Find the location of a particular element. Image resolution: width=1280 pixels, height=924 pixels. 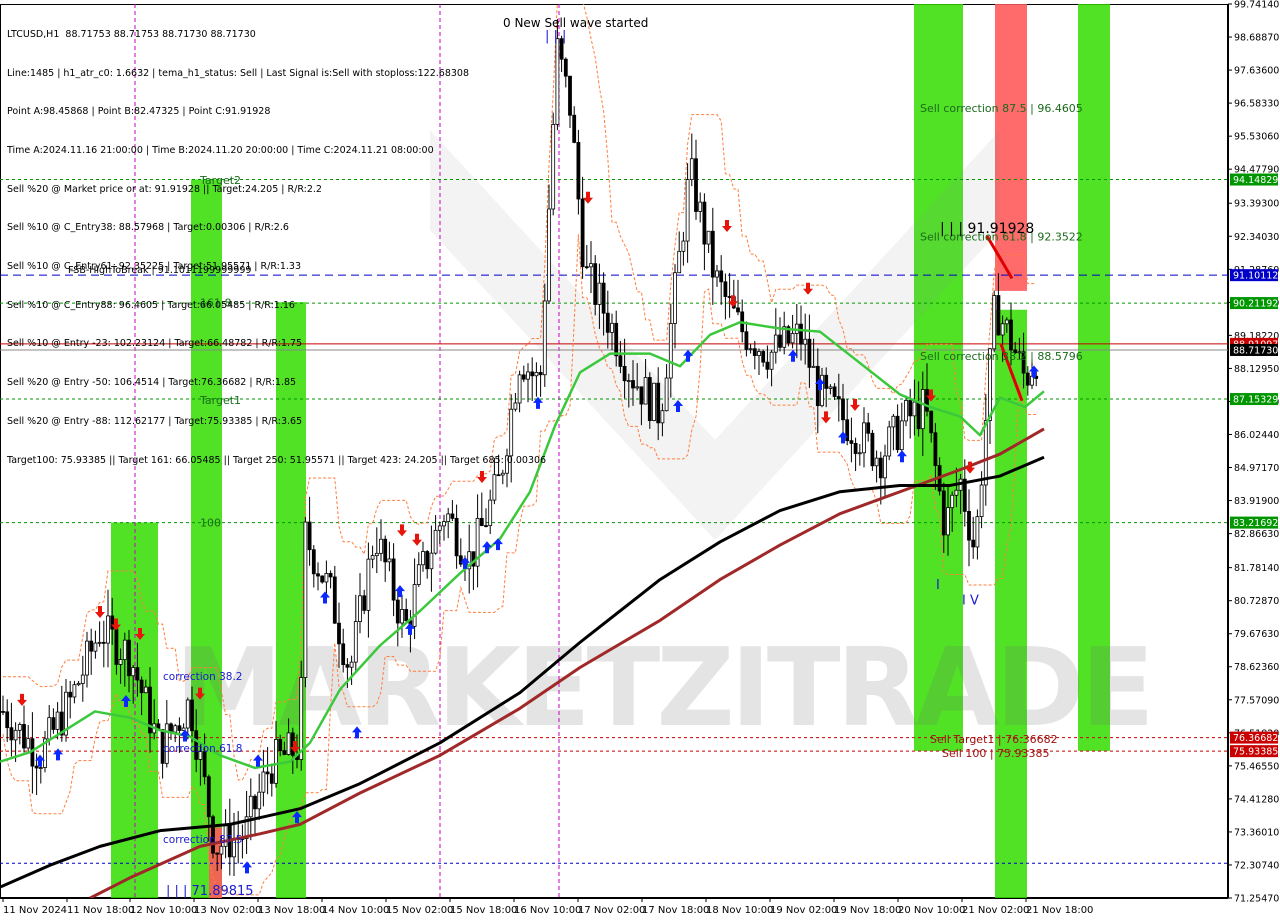

time-tick-label: 21 Nov 18:00 is located at coordinates (1059, 910).